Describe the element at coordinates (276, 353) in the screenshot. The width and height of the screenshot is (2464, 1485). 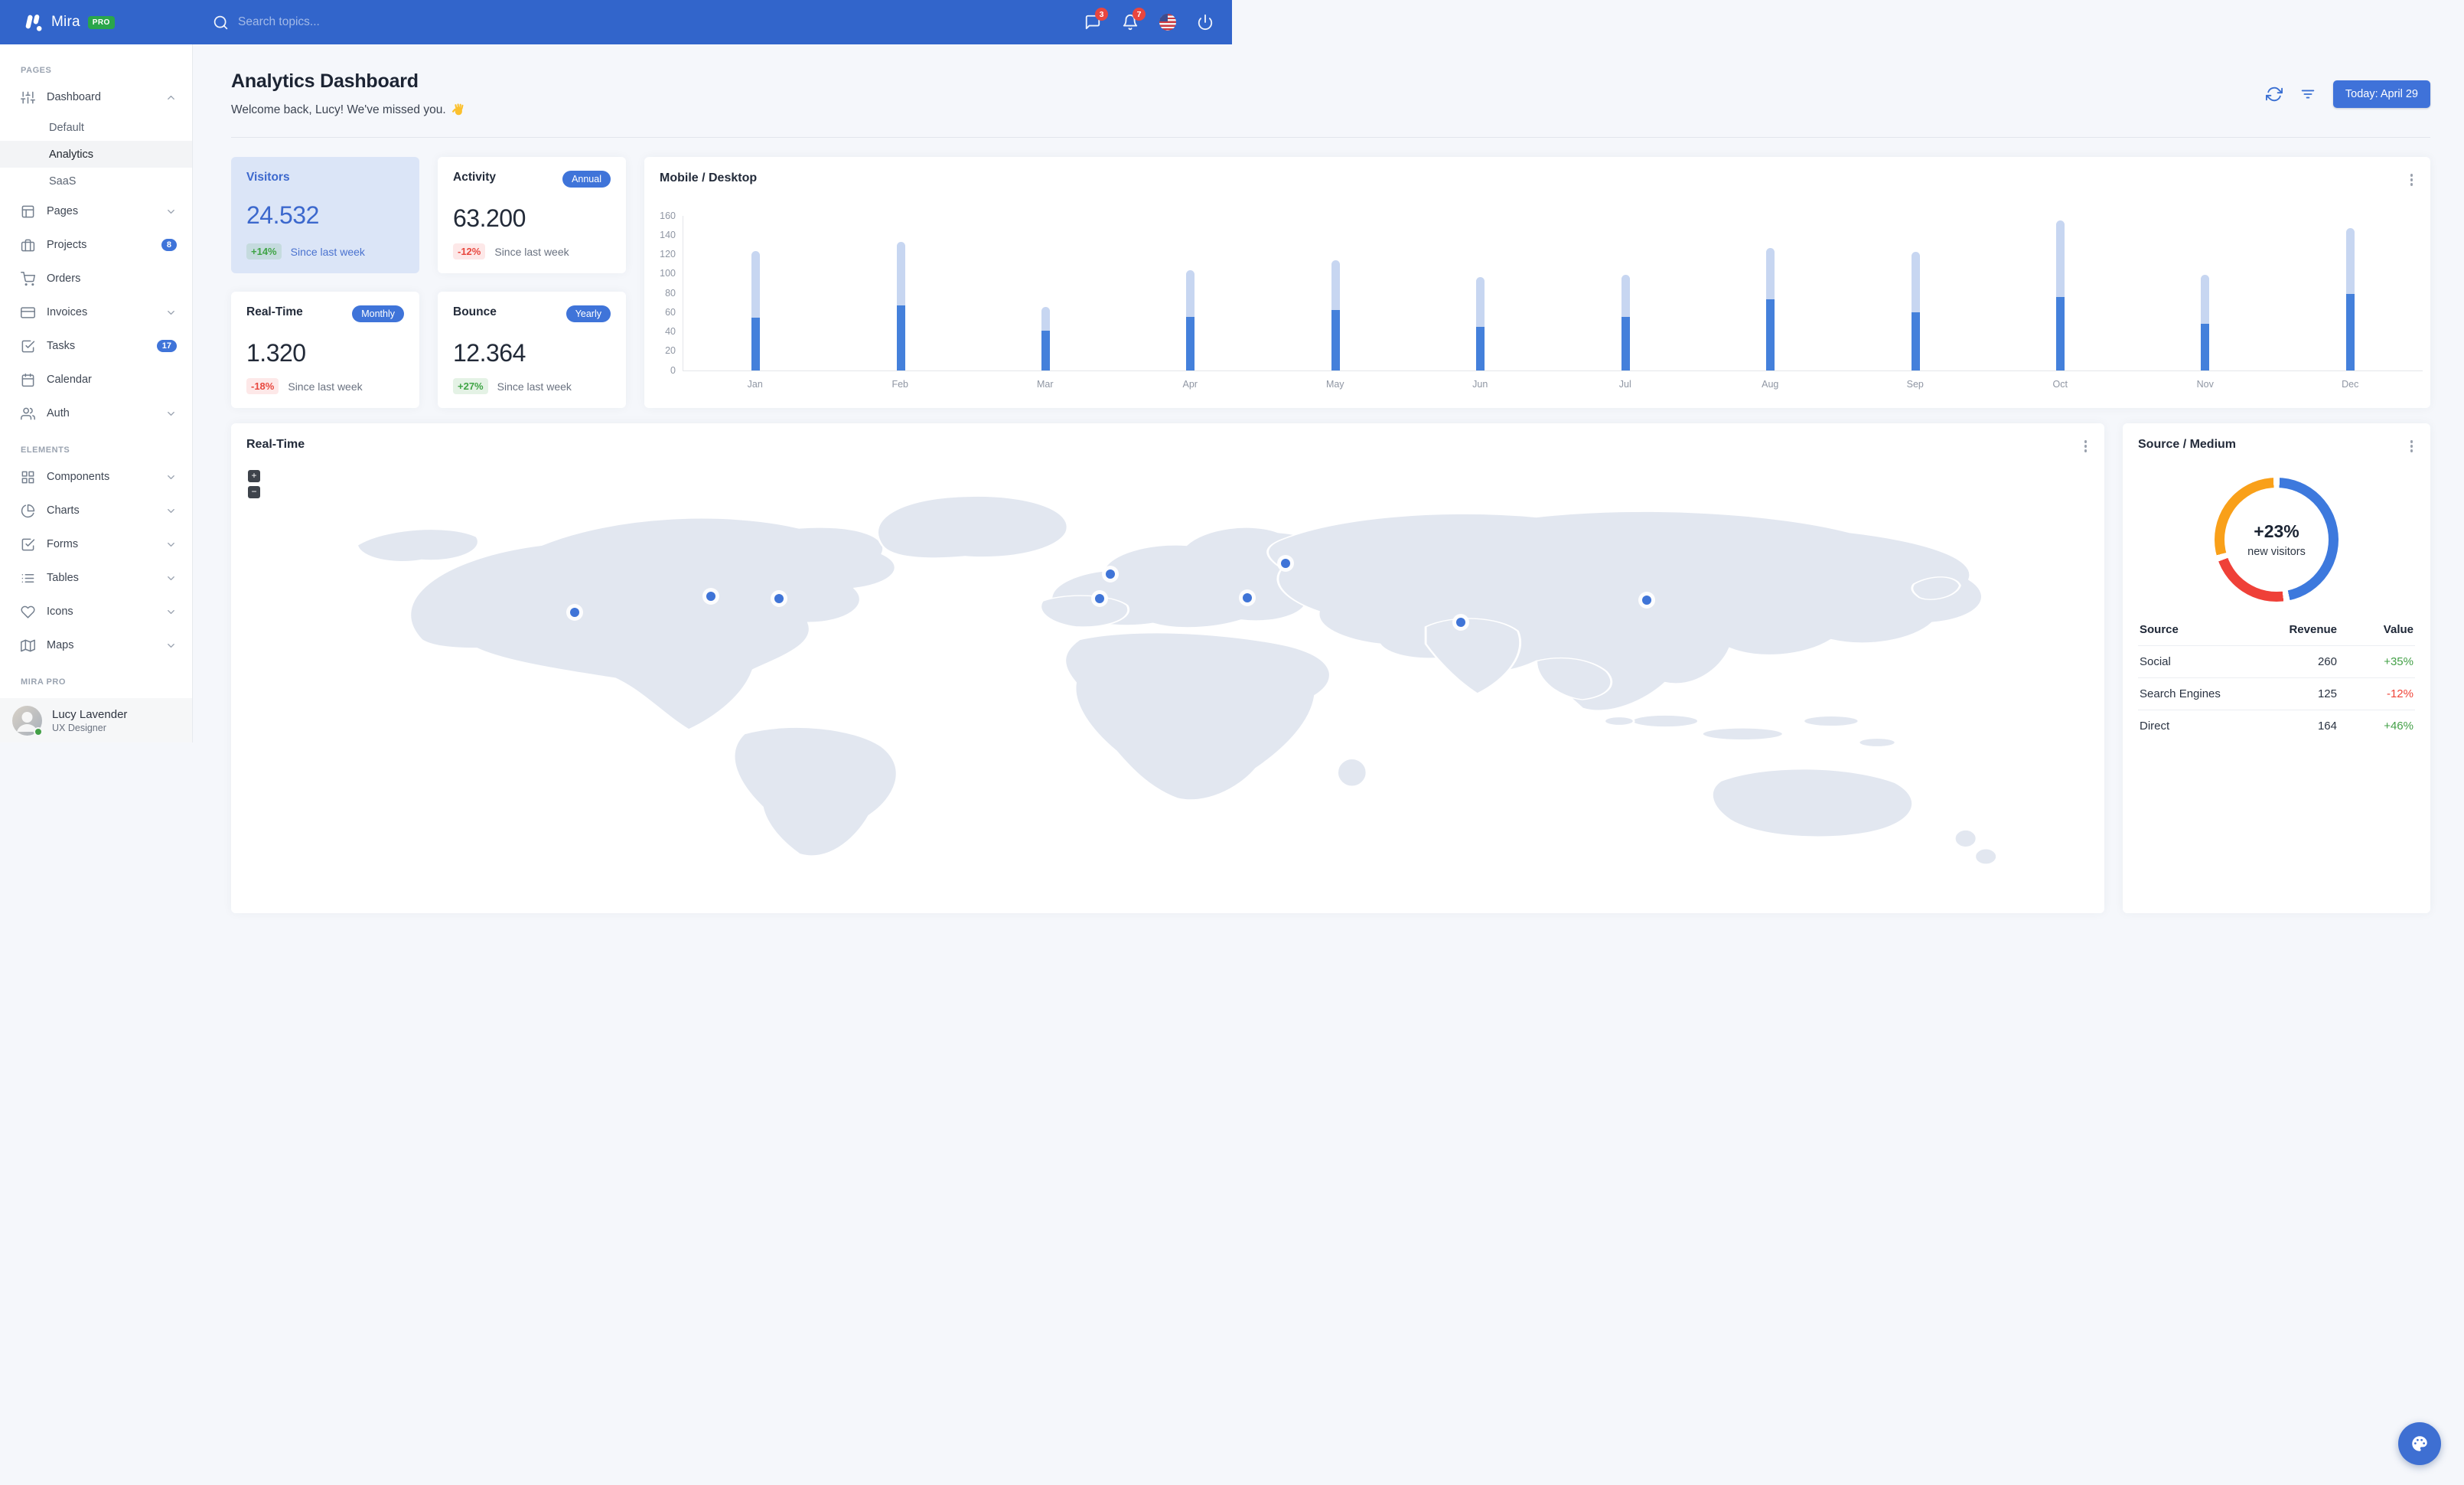
I see `stat-value: 1.320` at that location.